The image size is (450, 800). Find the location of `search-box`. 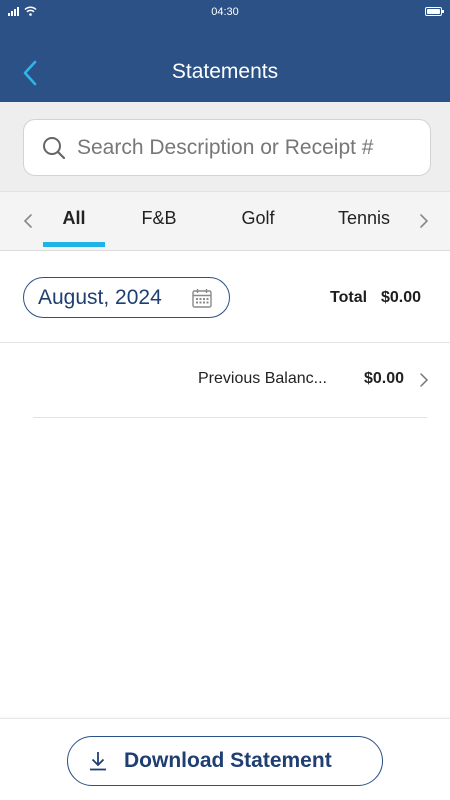

search-box is located at coordinates (227, 147).